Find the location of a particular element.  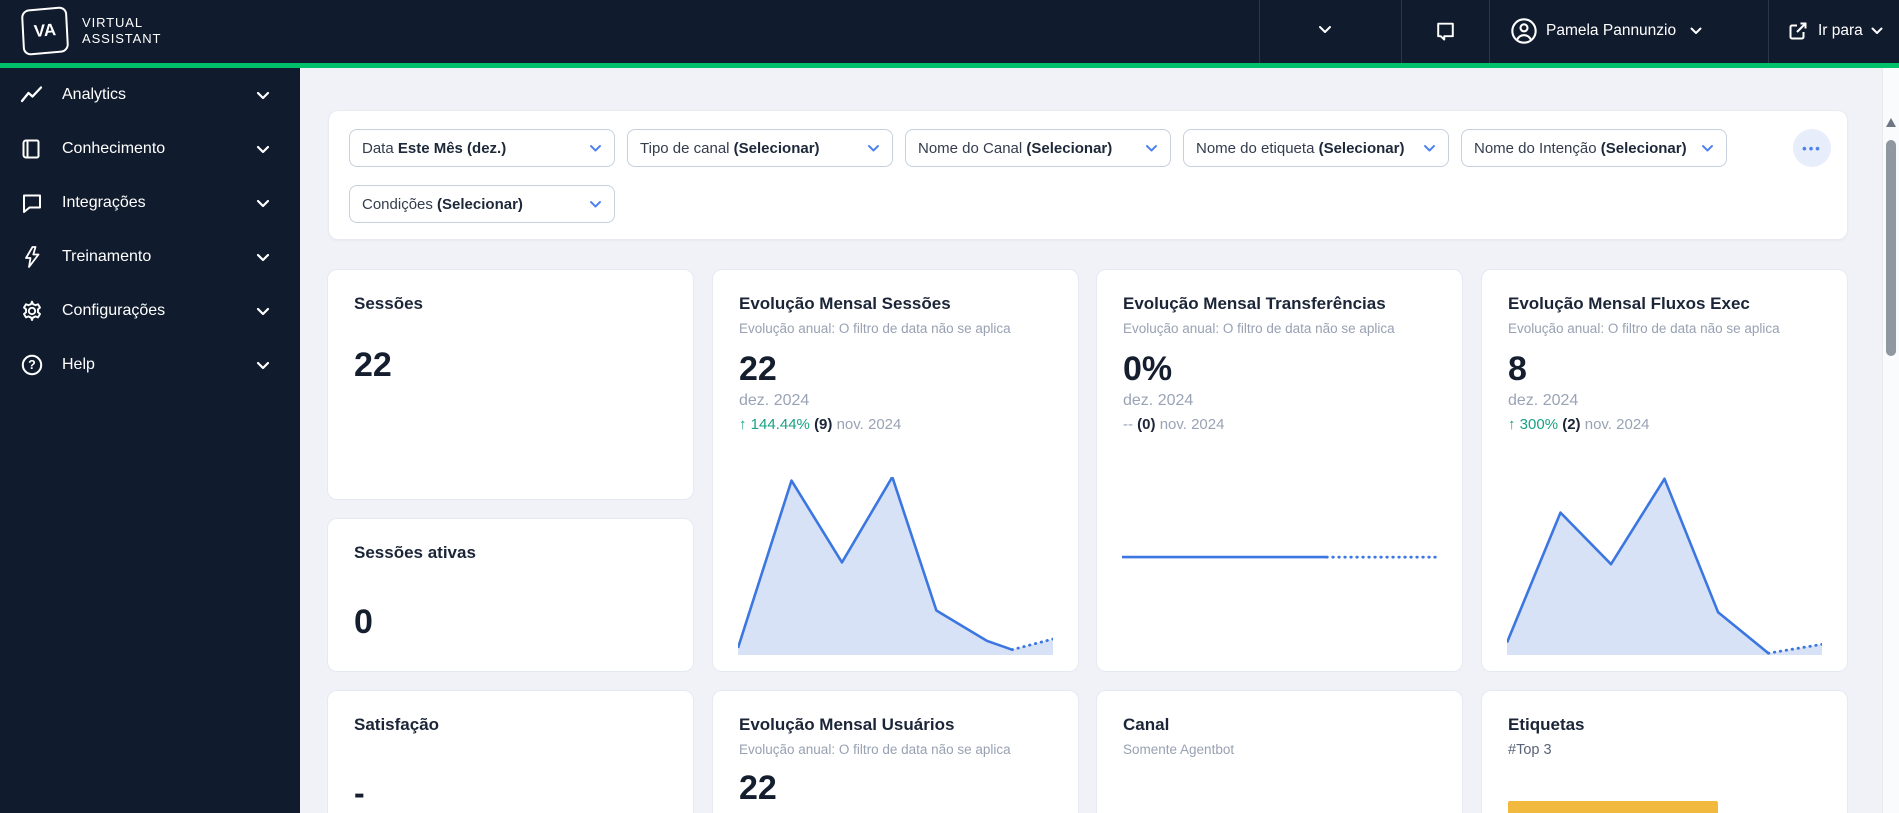

card-satisfacao: Satisfação - is located at coordinates (510, 751).